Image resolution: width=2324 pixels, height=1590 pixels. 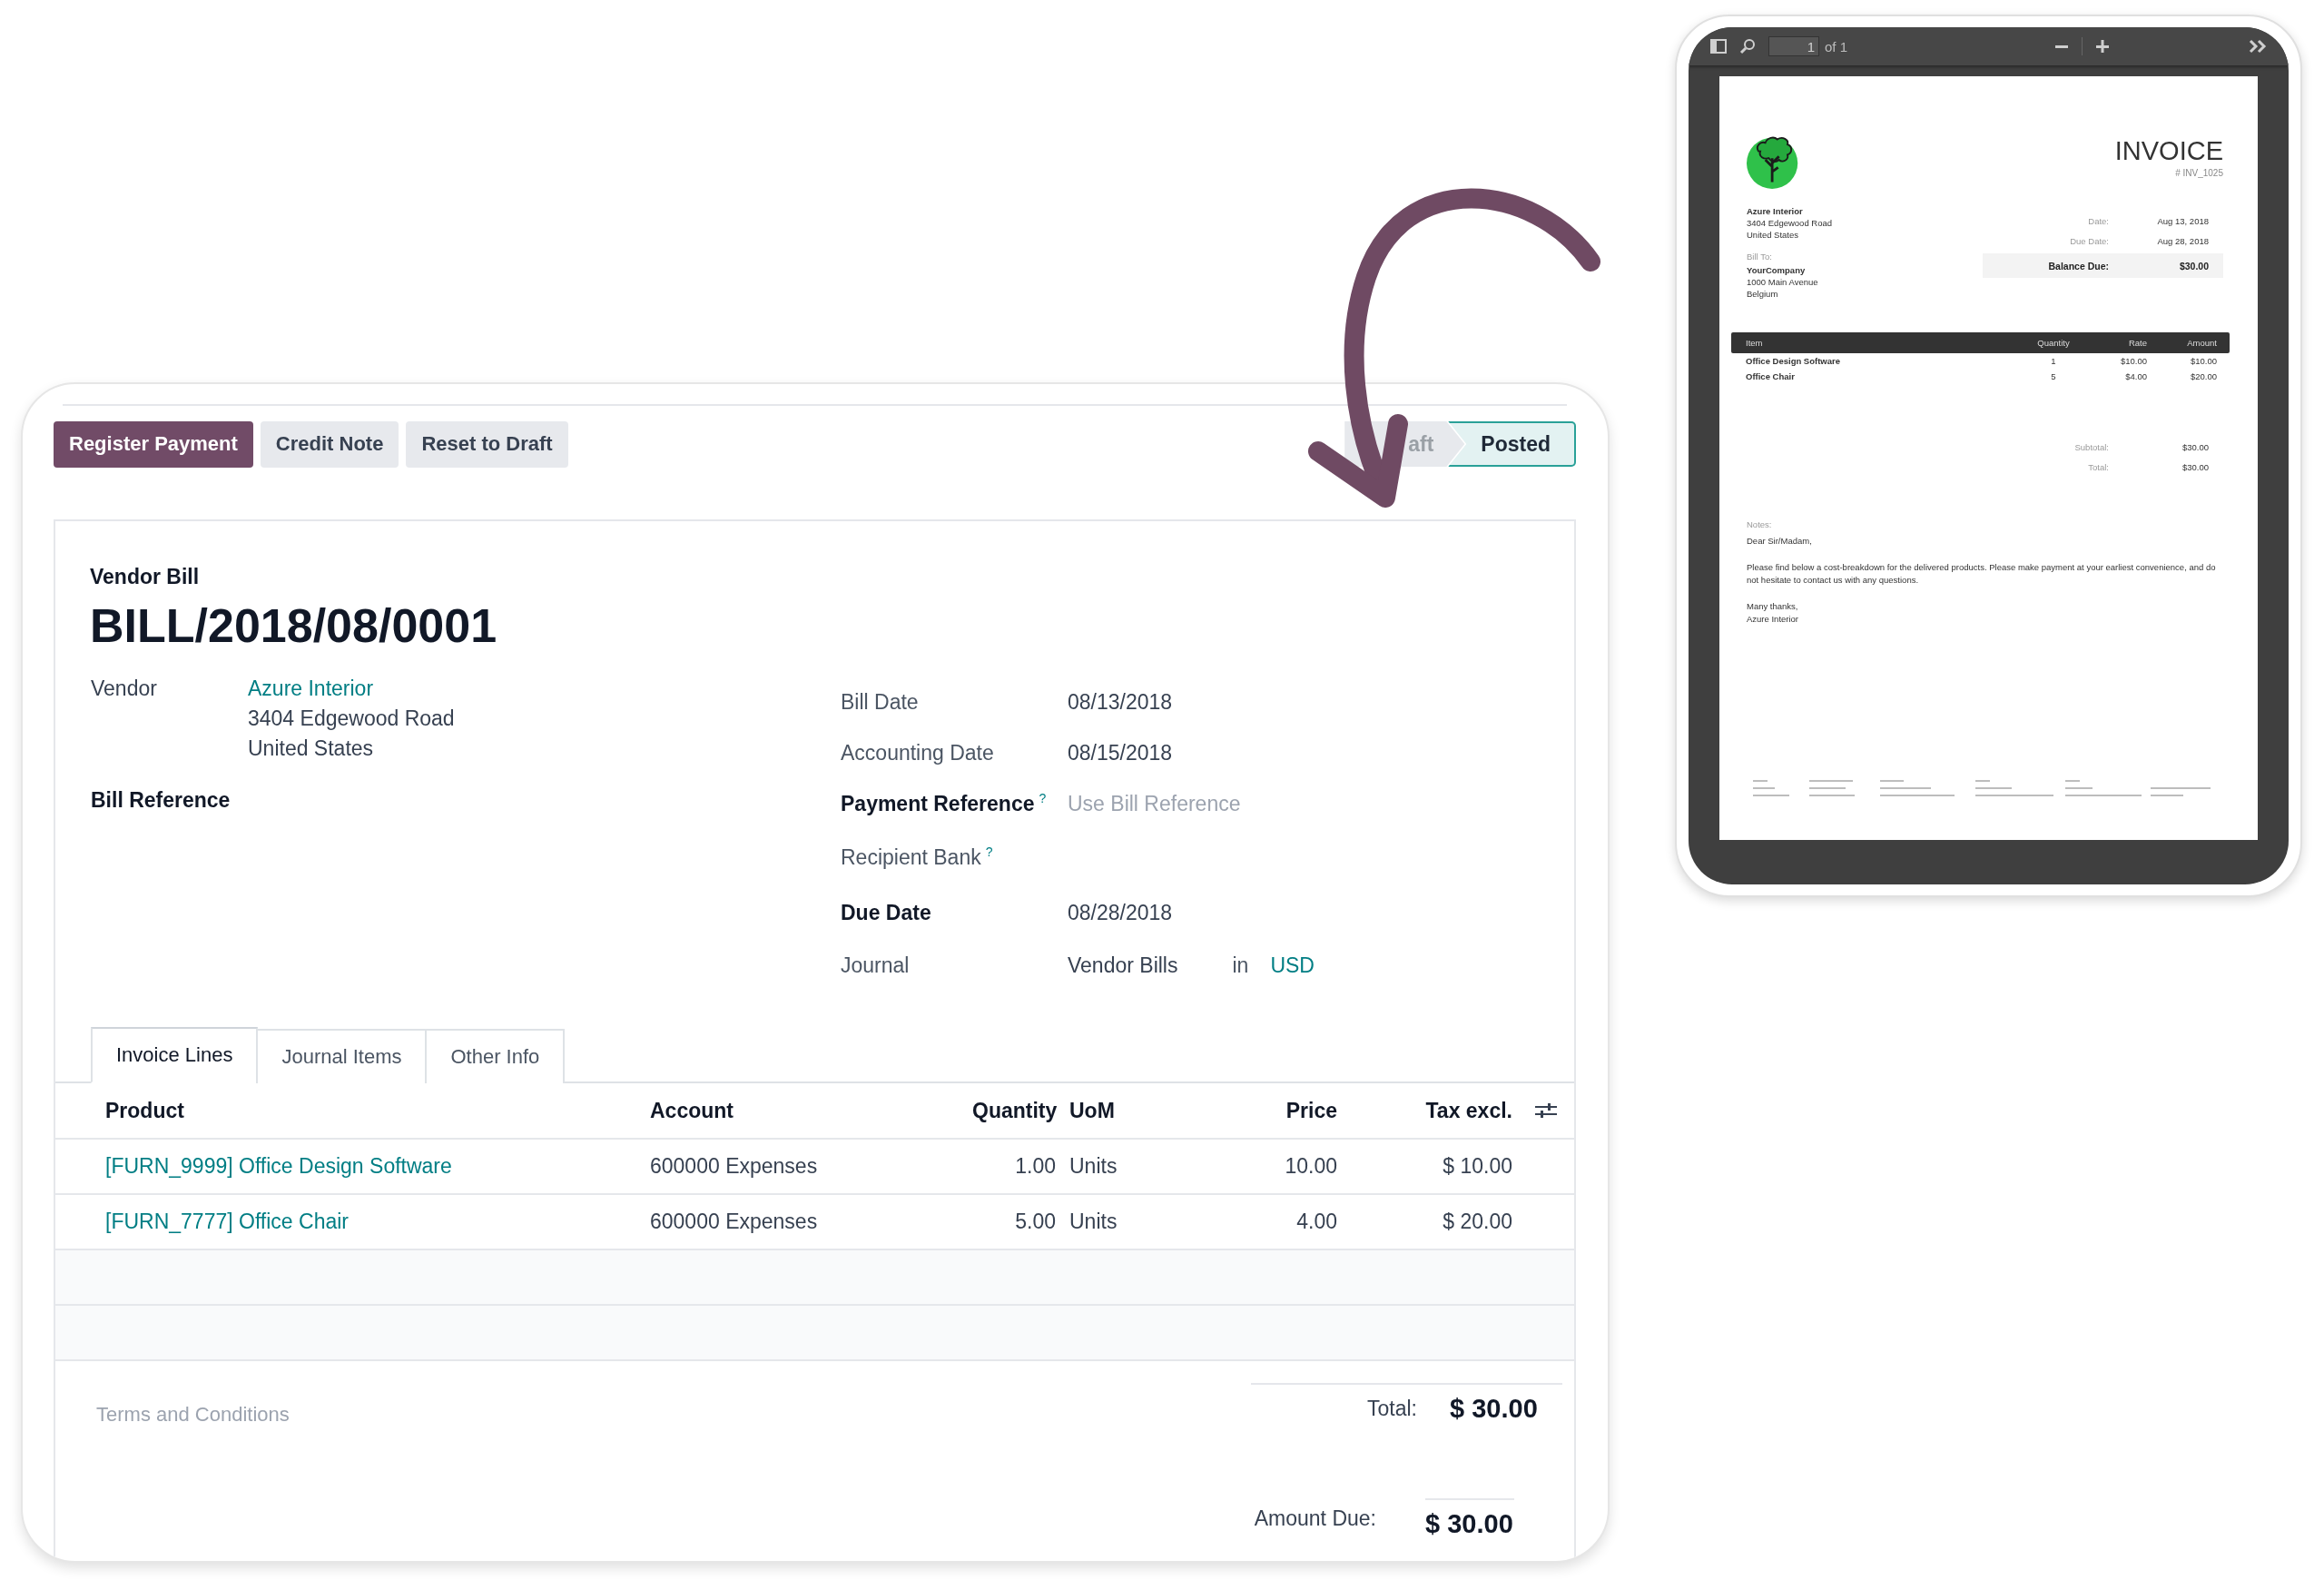 What do you see at coordinates (2193, 266) in the screenshot?
I see `balance-value: $30.00` at bounding box center [2193, 266].